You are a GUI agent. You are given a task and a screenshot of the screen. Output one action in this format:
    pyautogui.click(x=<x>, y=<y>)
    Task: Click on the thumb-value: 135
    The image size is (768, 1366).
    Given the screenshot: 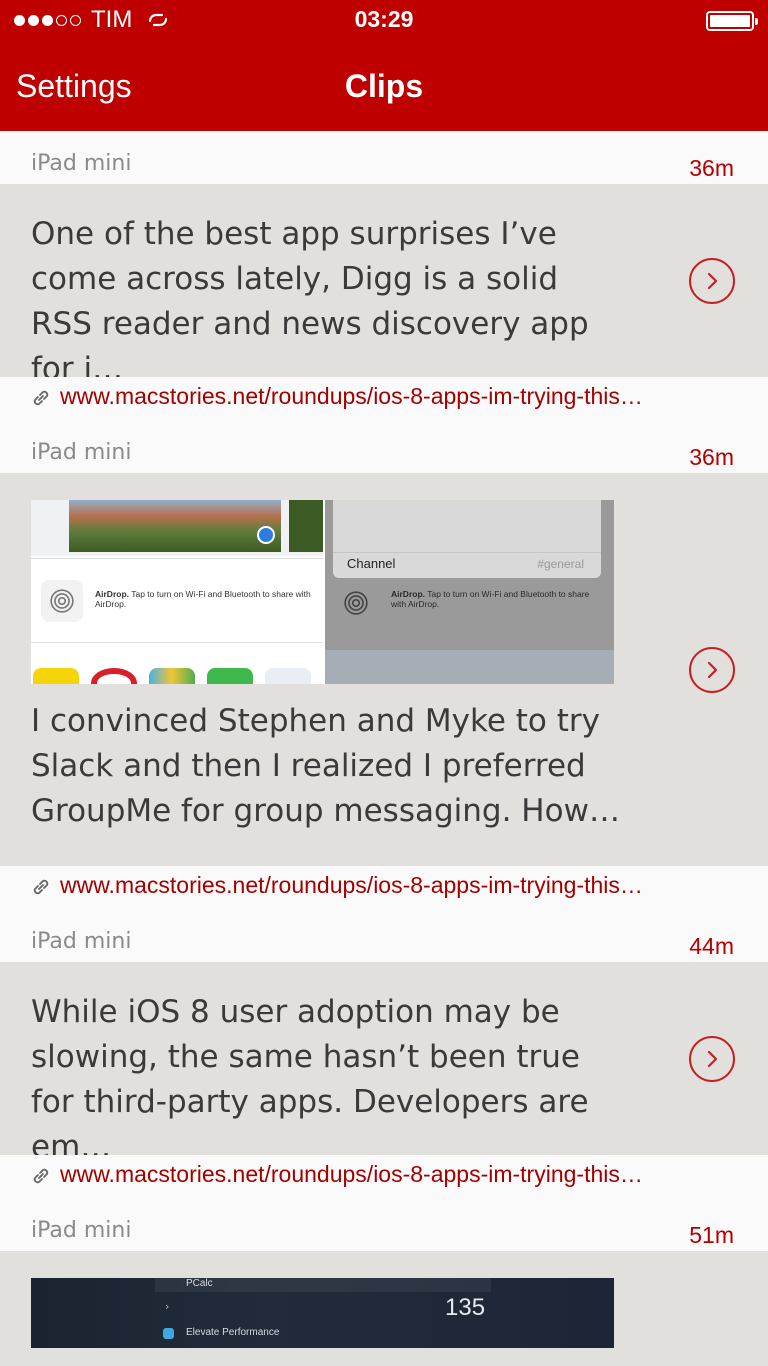 What is the action you would take?
    pyautogui.click(x=465, y=1307)
    